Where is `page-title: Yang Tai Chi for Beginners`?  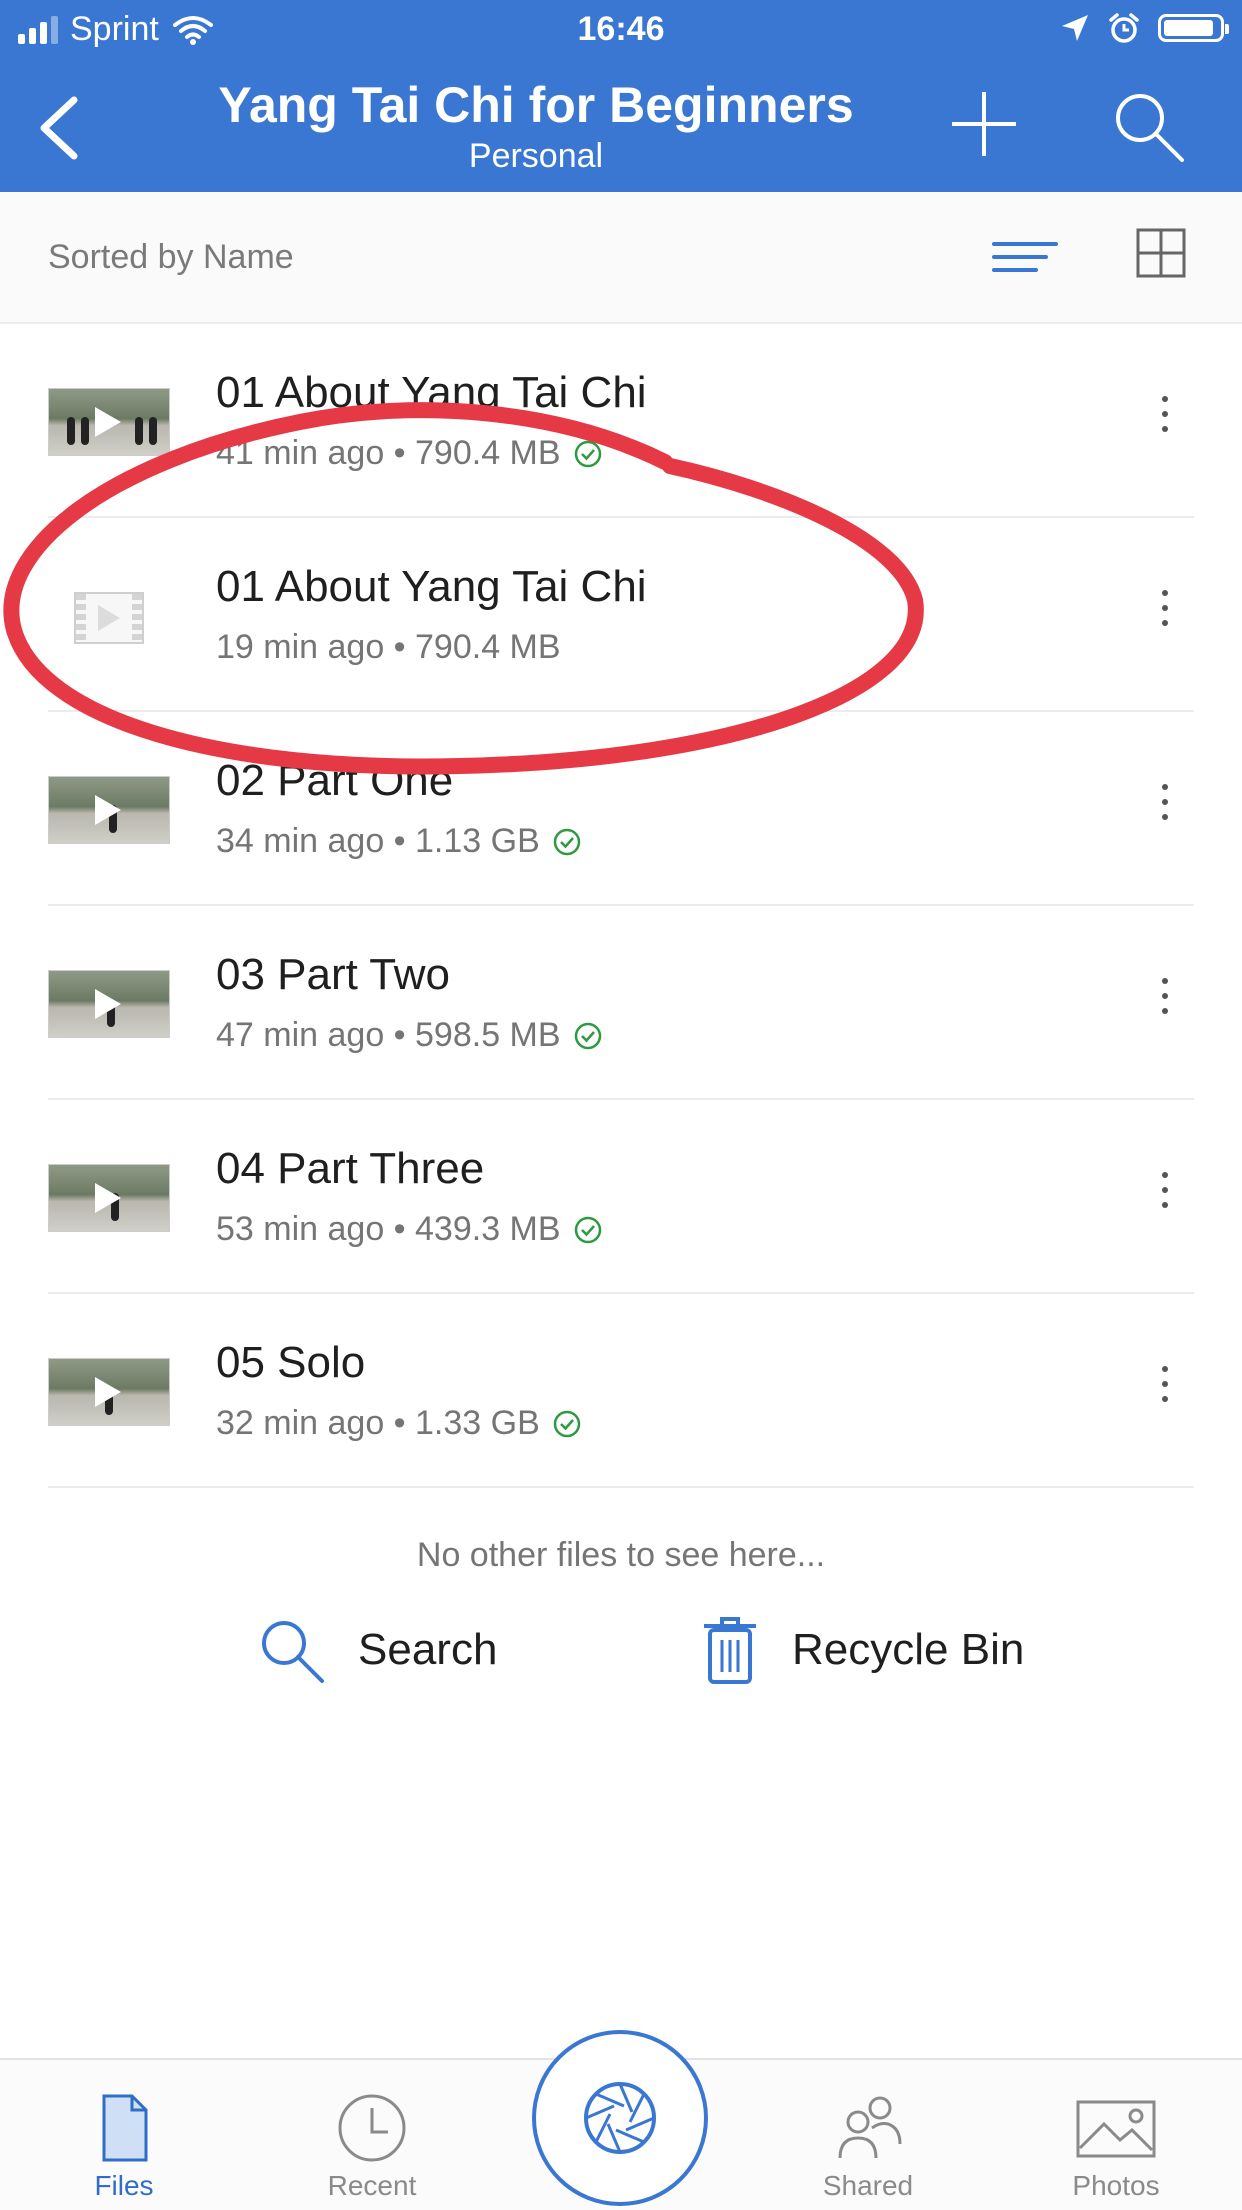 page-title: Yang Tai Chi for Beginners is located at coordinates (536, 105).